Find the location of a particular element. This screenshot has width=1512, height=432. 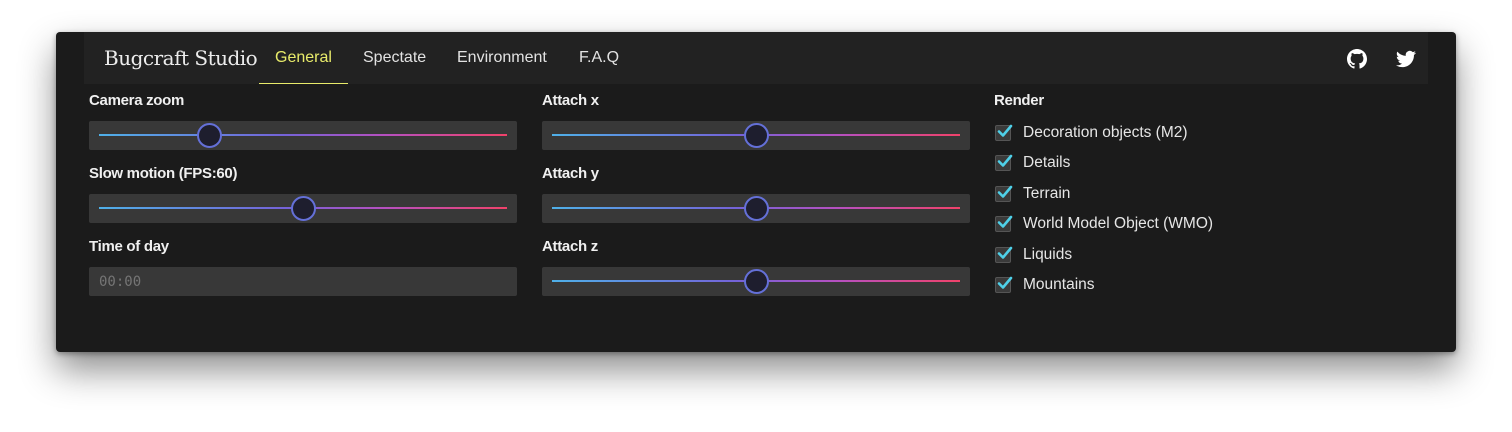

attach-z-slider is located at coordinates (756, 281).